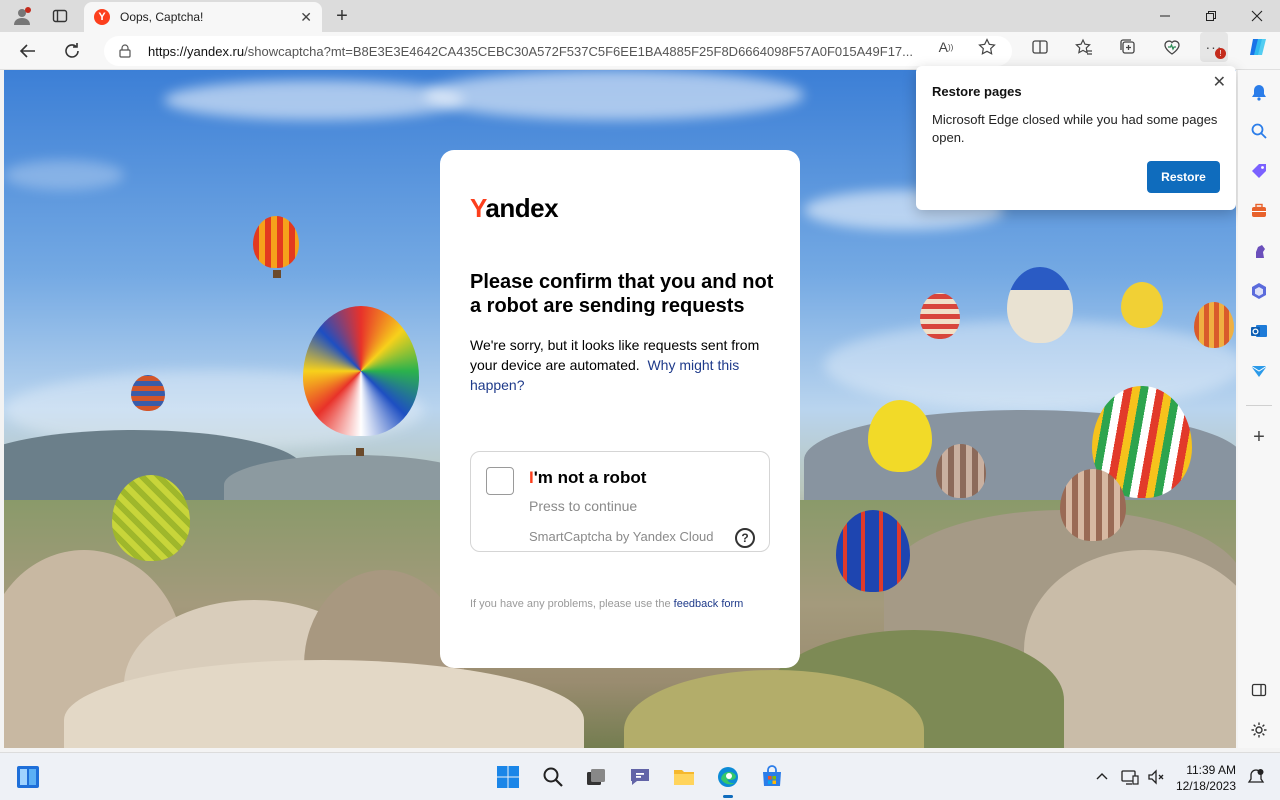 Image resolution: width=1280 pixels, height=800 pixels. What do you see at coordinates (1259, 405) in the screenshot?
I see `sidebar-divider` at bounding box center [1259, 405].